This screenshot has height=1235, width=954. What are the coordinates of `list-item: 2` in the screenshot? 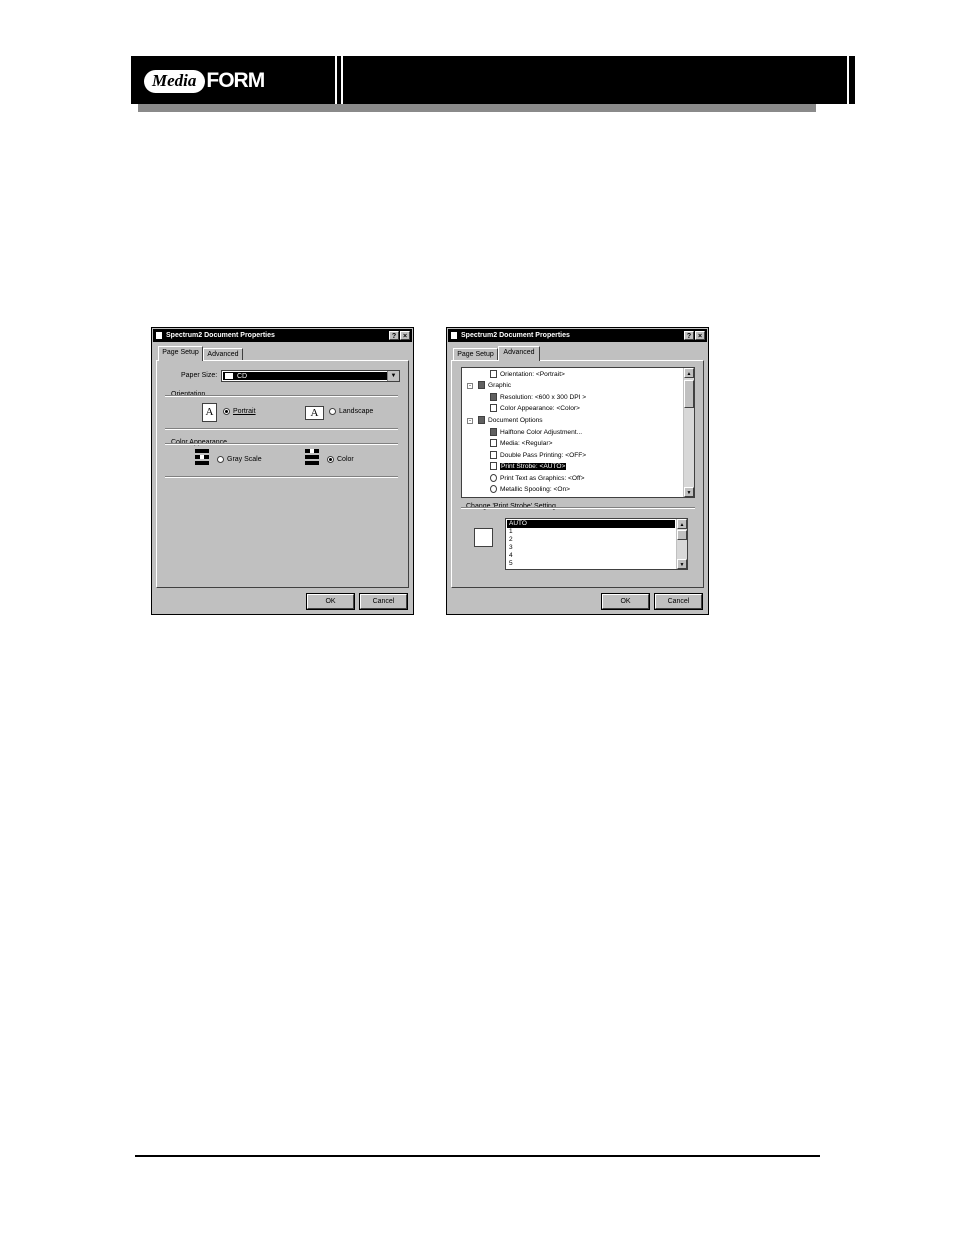 It's located at (591, 540).